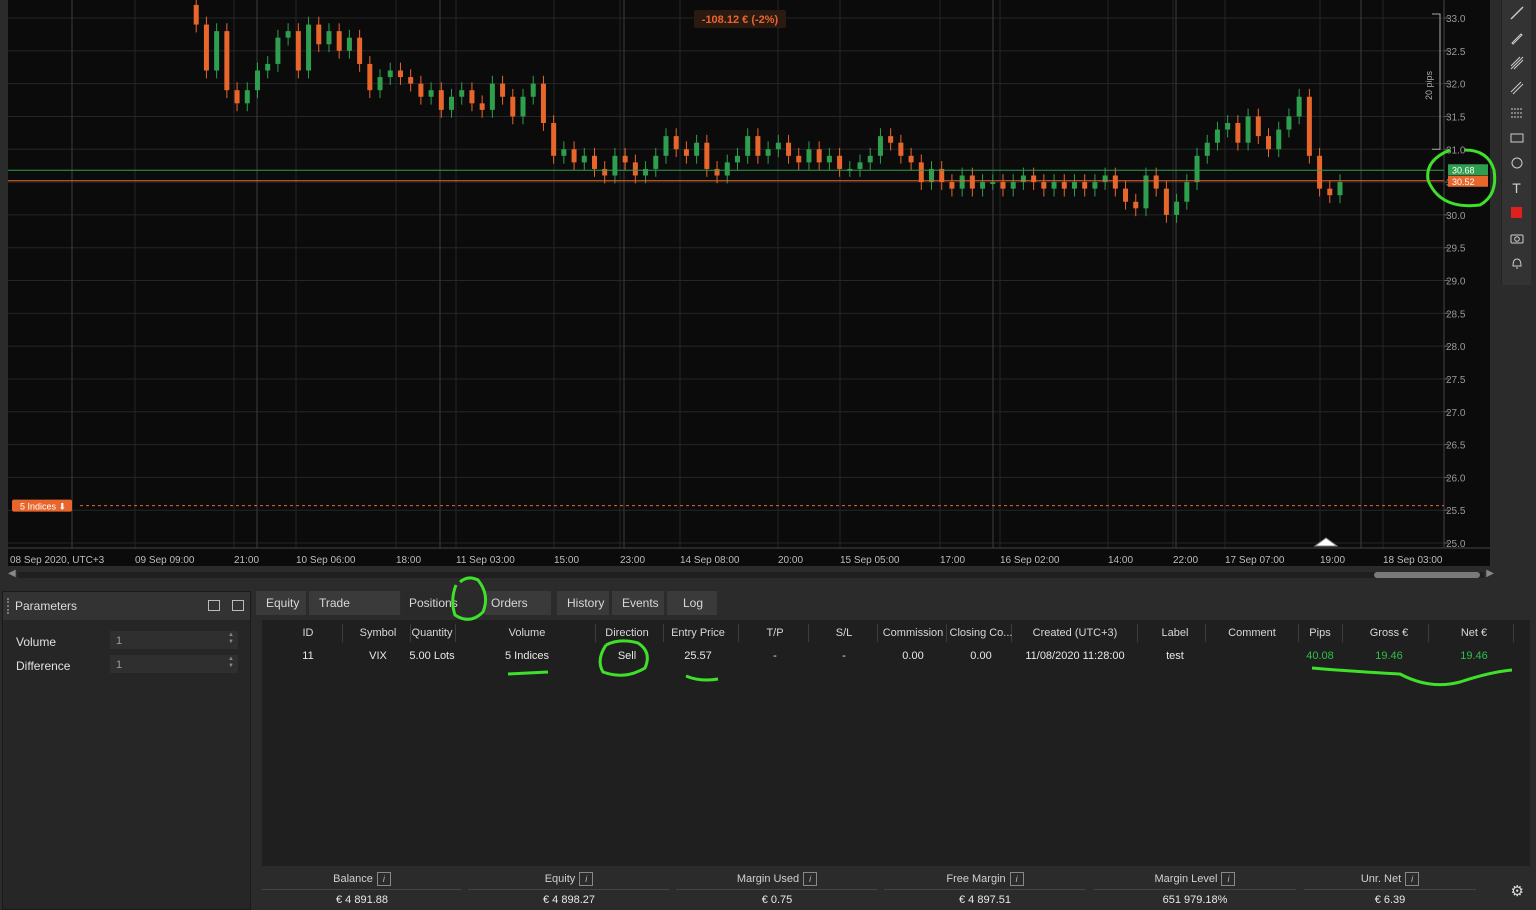  What do you see at coordinates (1516, 187) in the screenshot?
I see `text-icon: T` at bounding box center [1516, 187].